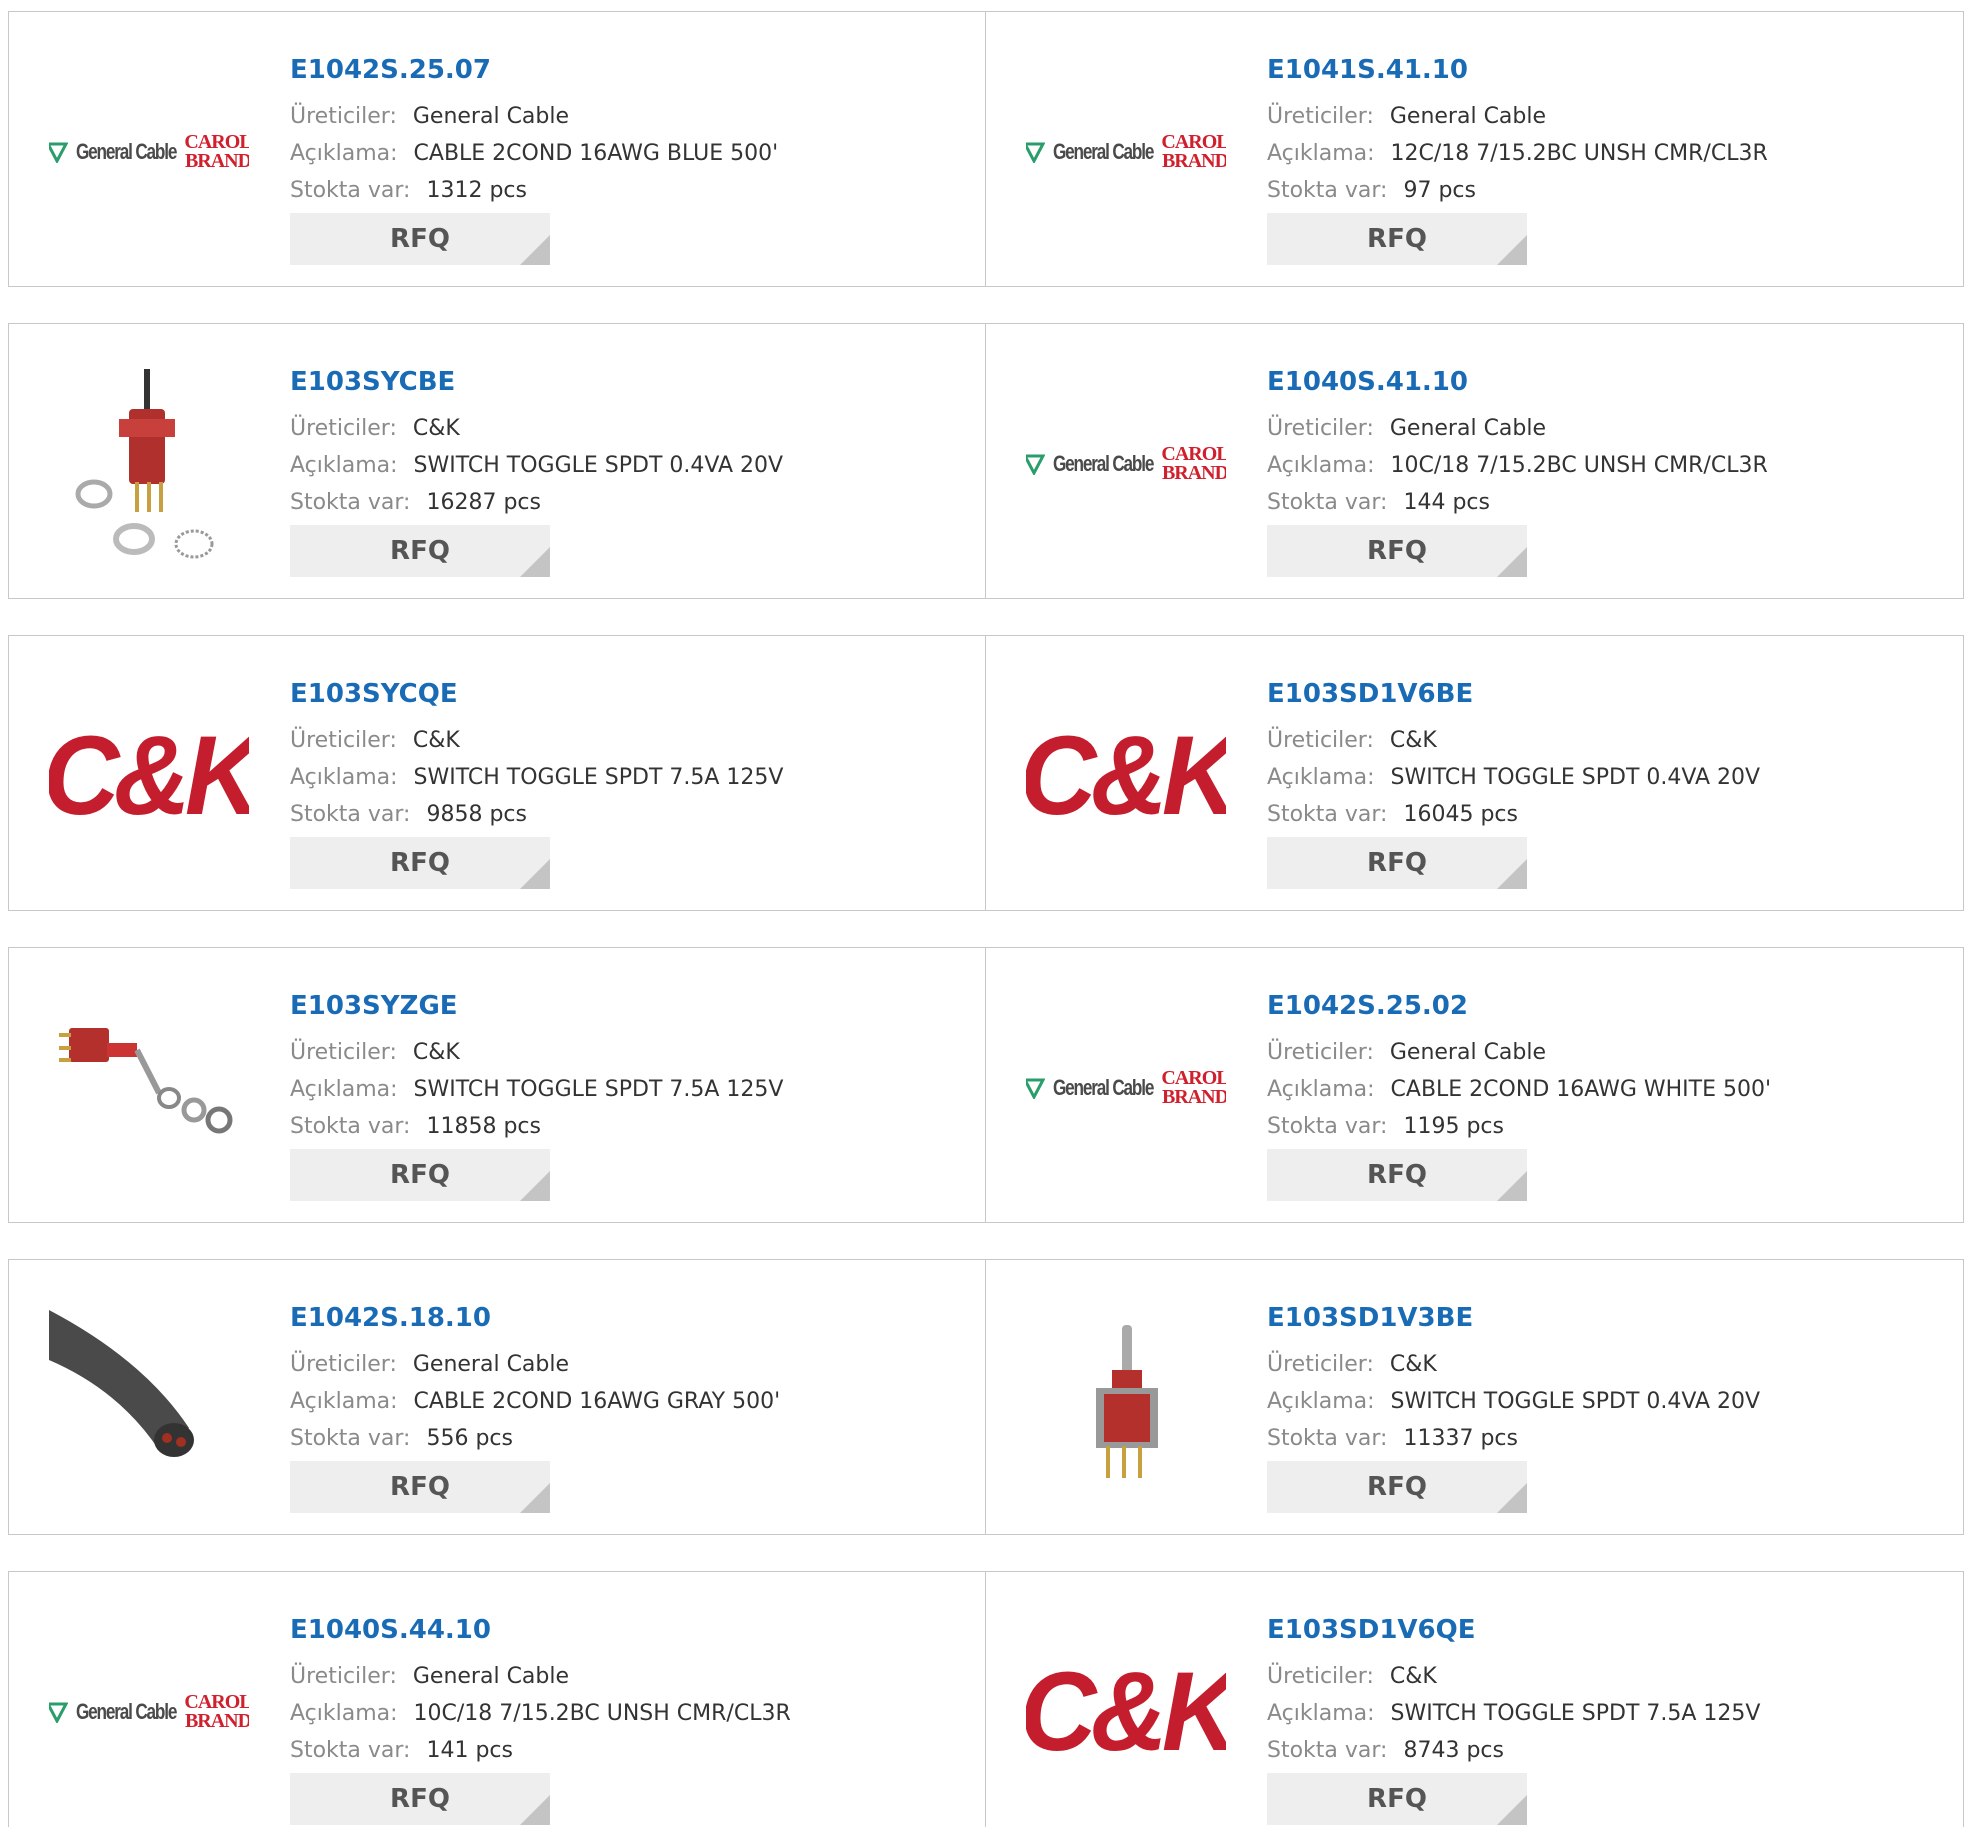 The image size is (1964, 1827). Describe the element at coordinates (1453, 1126) in the screenshot. I see `stock-value: 1195 pcs` at that location.